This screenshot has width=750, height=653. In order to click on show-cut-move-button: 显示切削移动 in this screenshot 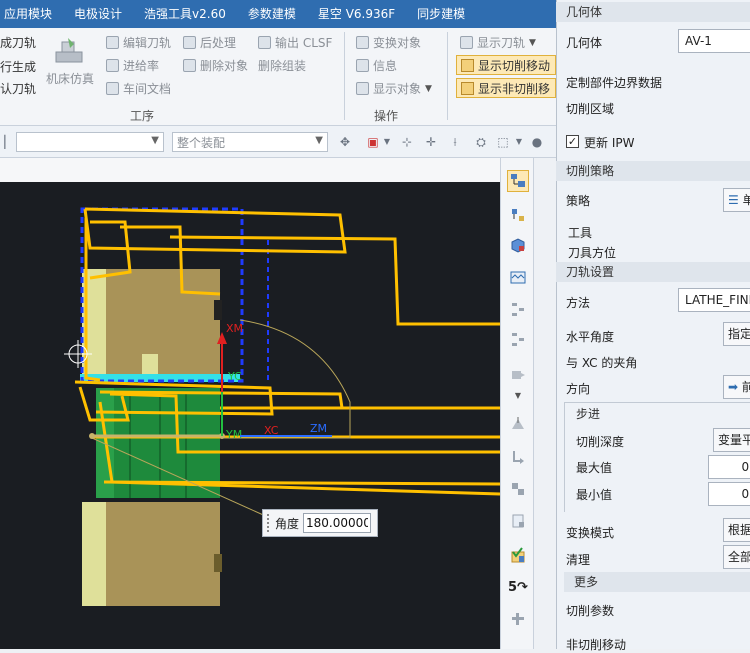, I will do `click(506, 65)`.